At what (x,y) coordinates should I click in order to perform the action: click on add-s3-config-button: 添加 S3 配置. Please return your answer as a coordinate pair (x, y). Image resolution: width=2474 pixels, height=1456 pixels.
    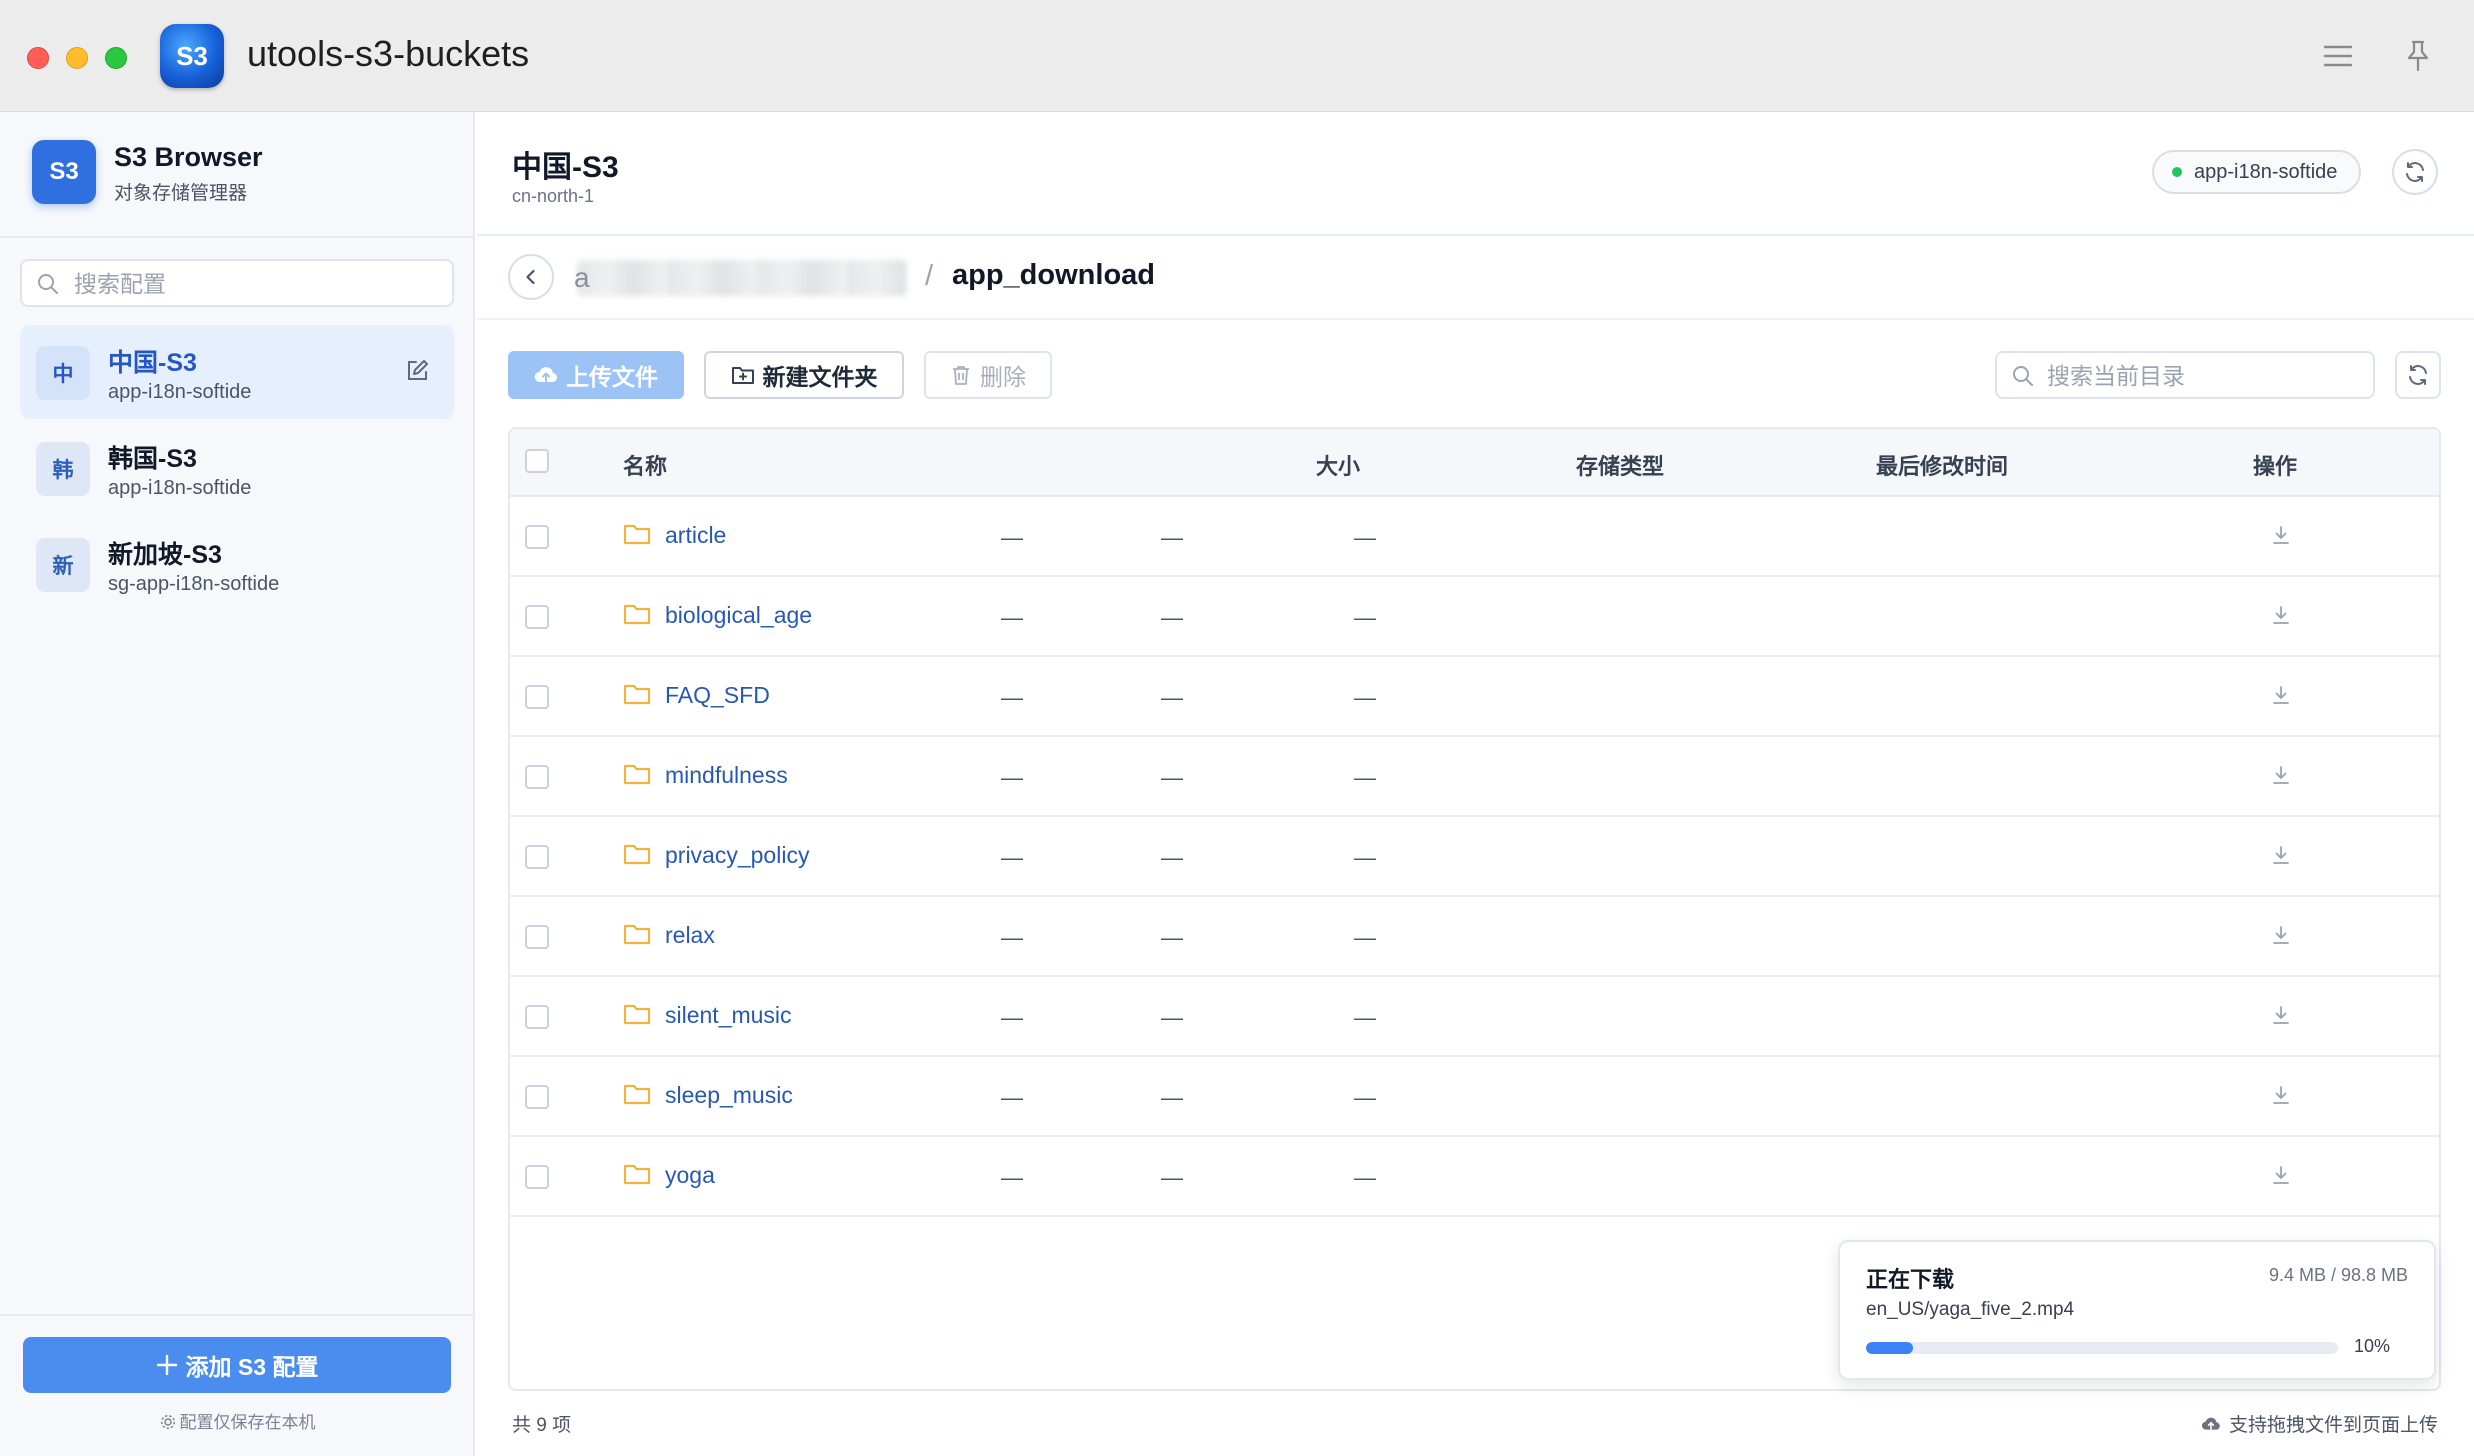
    Looking at the image, I should click on (237, 1365).